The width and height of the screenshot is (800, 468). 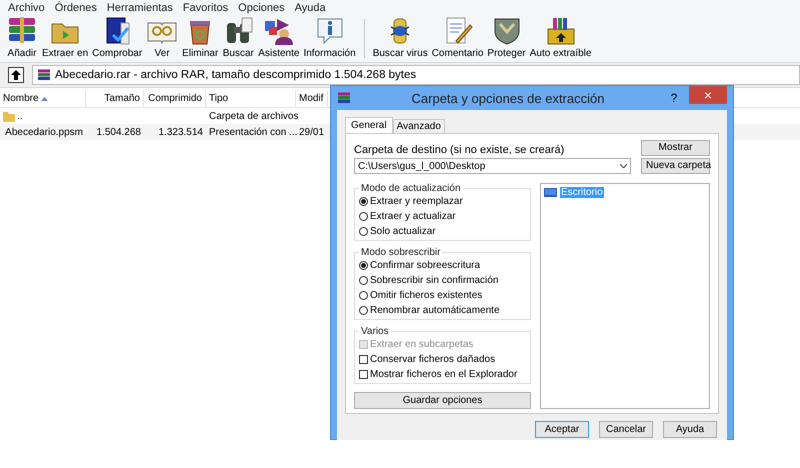 What do you see at coordinates (623, 166) in the screenshot?
I see `caret-icon` at bounding box center [623, 166].